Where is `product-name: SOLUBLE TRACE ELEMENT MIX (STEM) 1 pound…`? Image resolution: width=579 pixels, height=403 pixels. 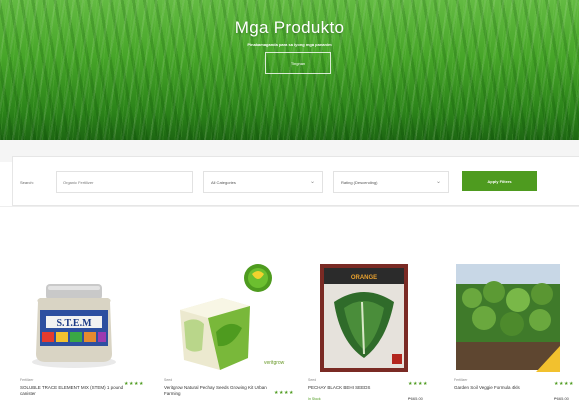
product-name: SOLUBLE TRACE ELEMENT MIX (STEM) 1 pound… is located at coordinates (76, 391).